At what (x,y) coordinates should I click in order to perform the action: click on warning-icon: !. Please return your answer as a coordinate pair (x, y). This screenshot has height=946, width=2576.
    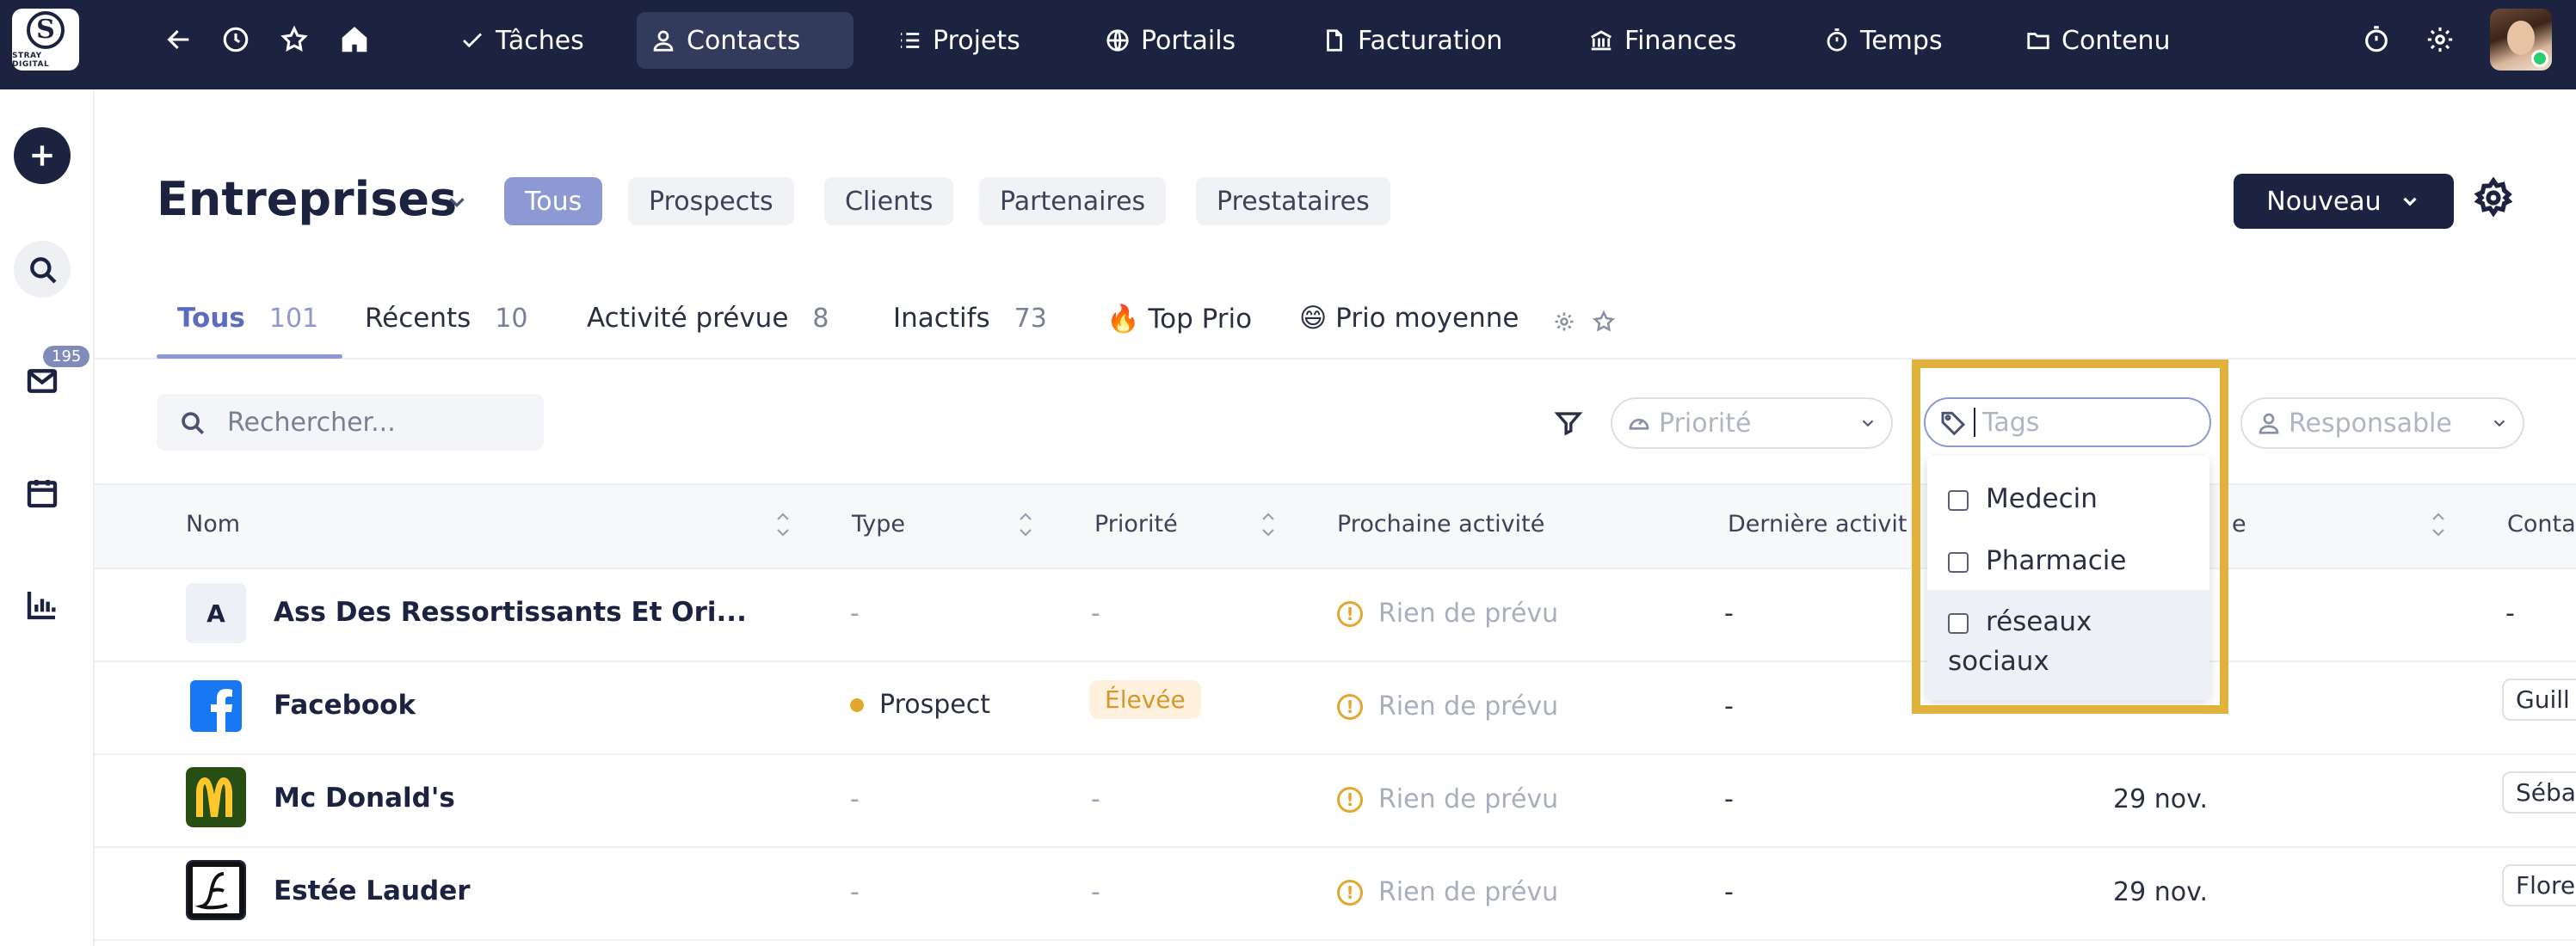
    Looking at the image, I should click on (1350, 892).